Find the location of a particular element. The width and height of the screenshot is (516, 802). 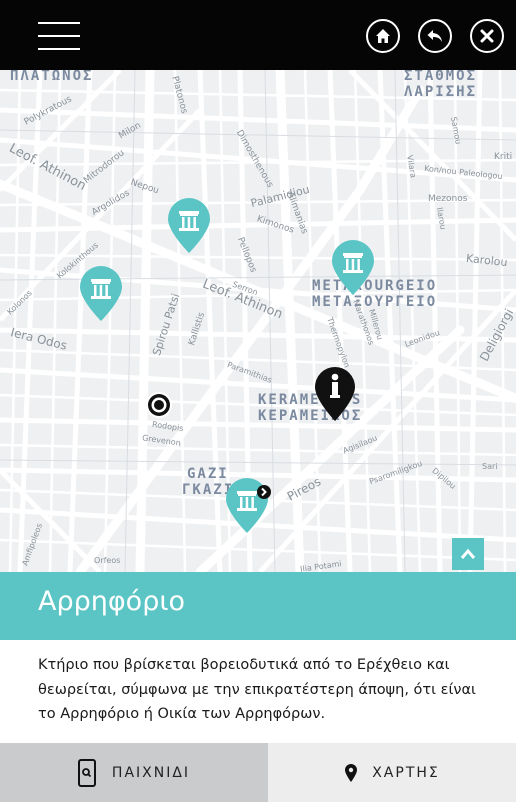

close-icon is located at coordinates (487, 36).